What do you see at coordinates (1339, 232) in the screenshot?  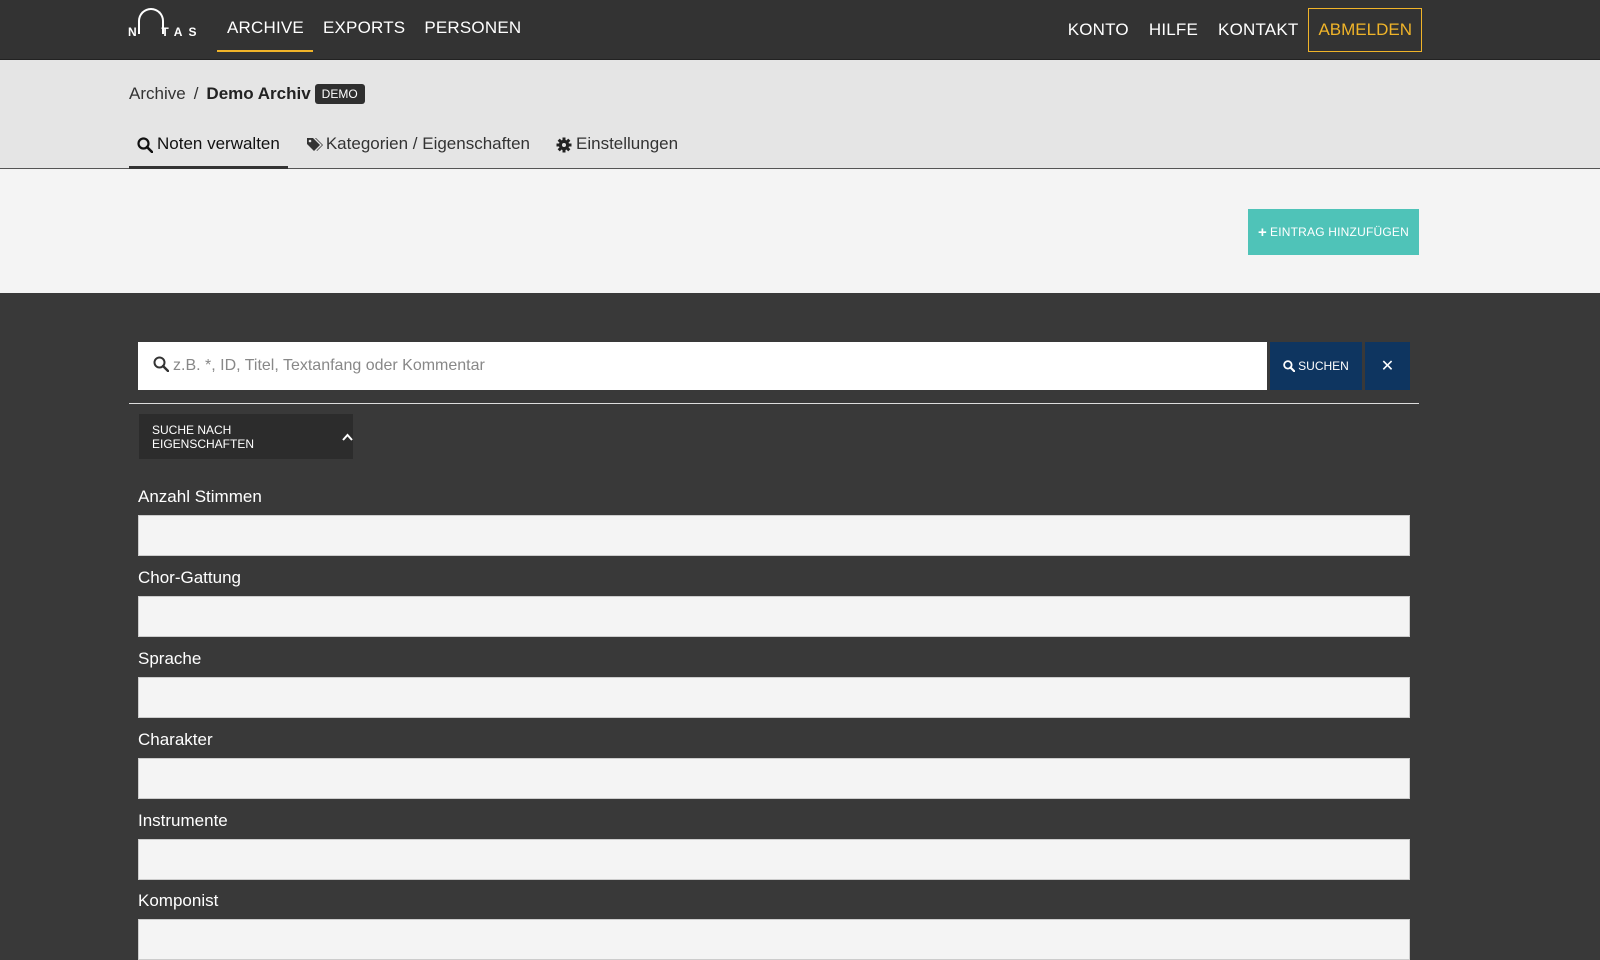 I see `add-entry-label: EINTRAG HINZUFÜGEN` at bounding box center [1339, 232].